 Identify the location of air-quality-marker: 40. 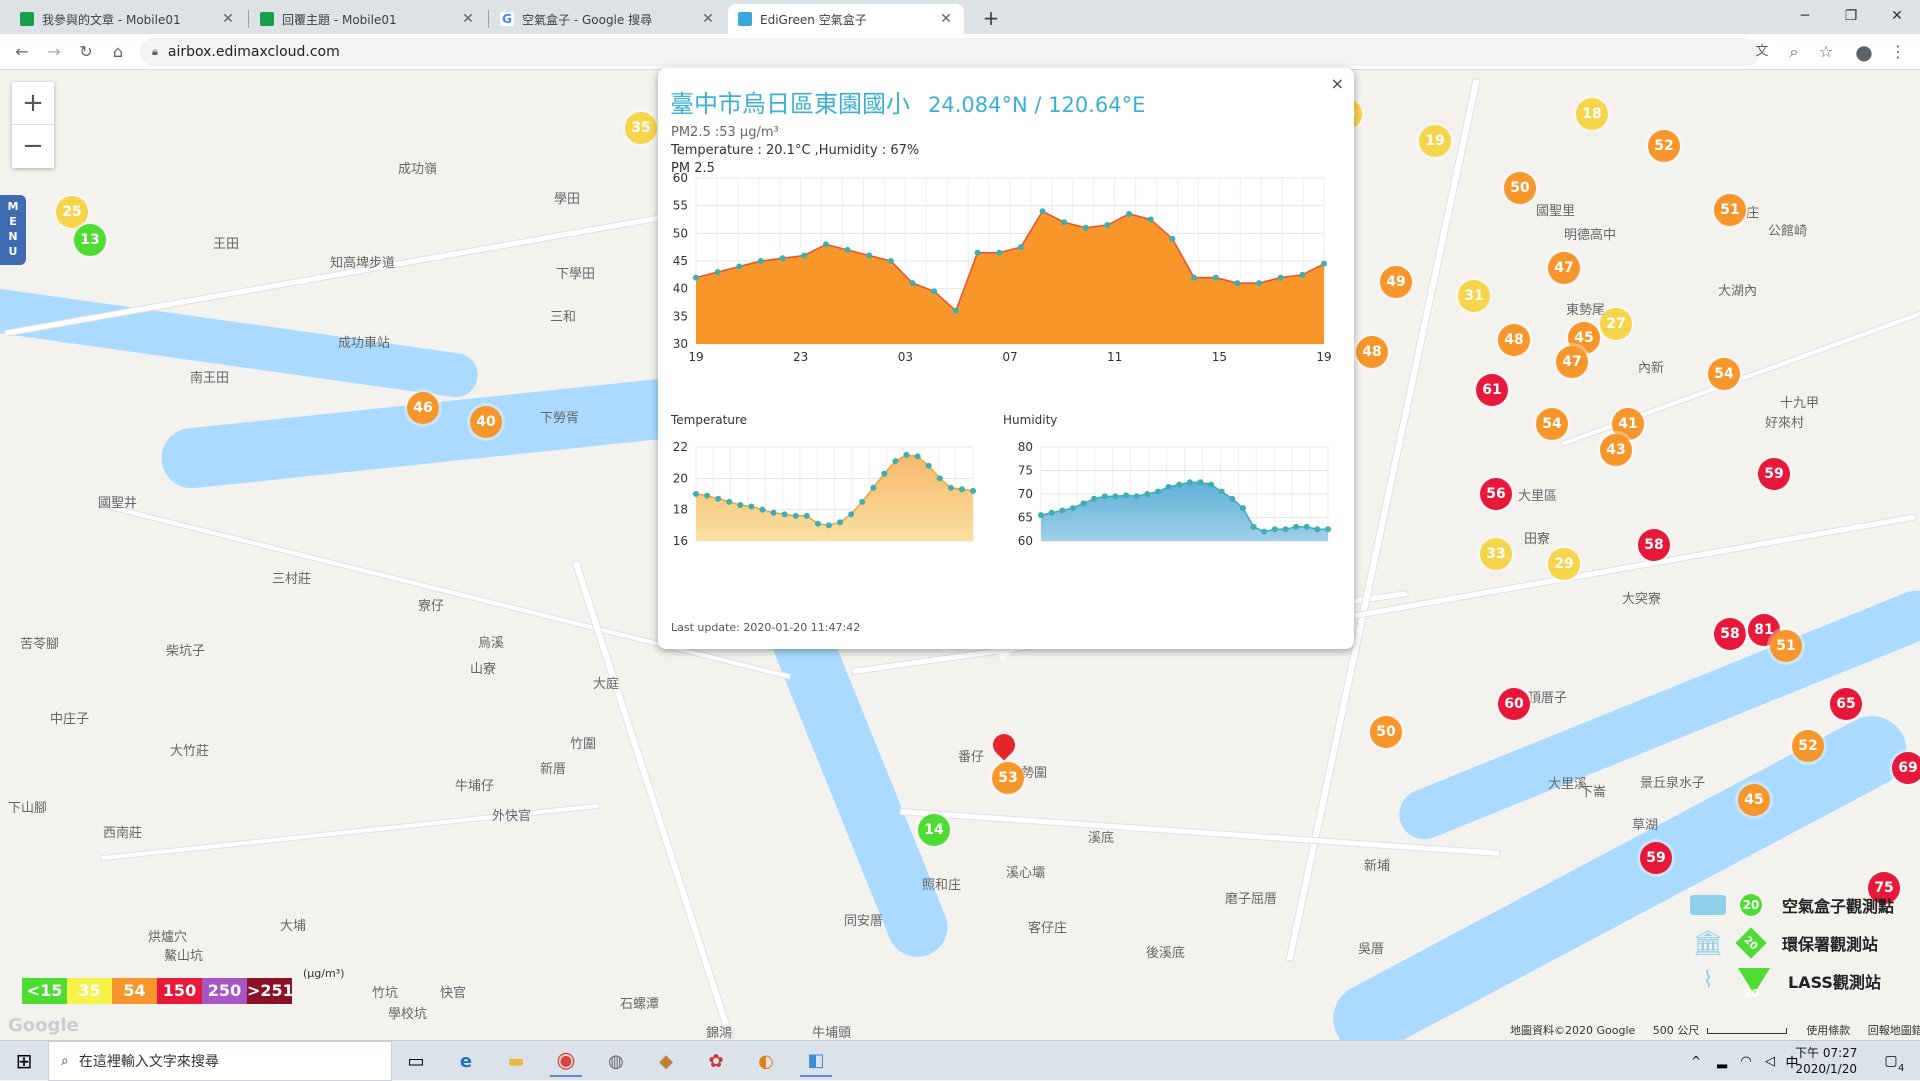
(486, 422).